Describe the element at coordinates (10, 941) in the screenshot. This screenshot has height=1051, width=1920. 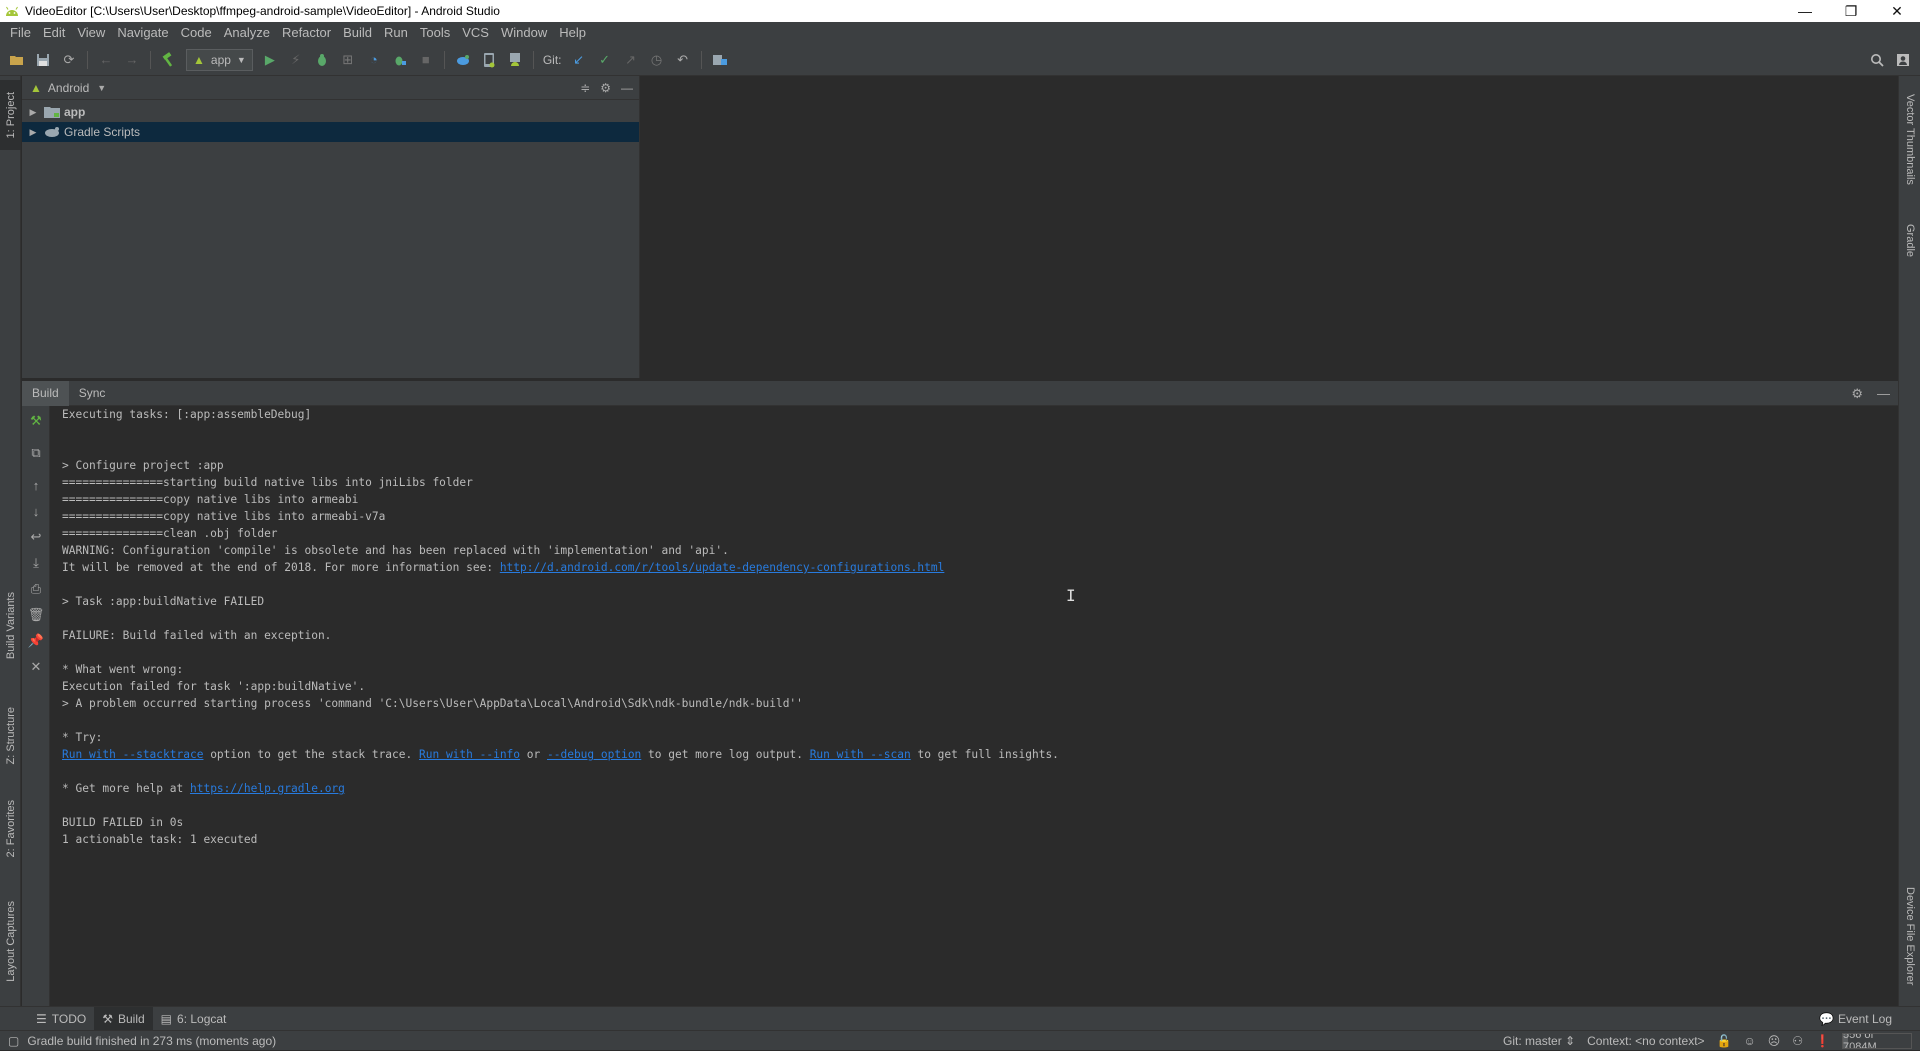
I see `layout-captures-tool-tab: Layout Captures` at that location.